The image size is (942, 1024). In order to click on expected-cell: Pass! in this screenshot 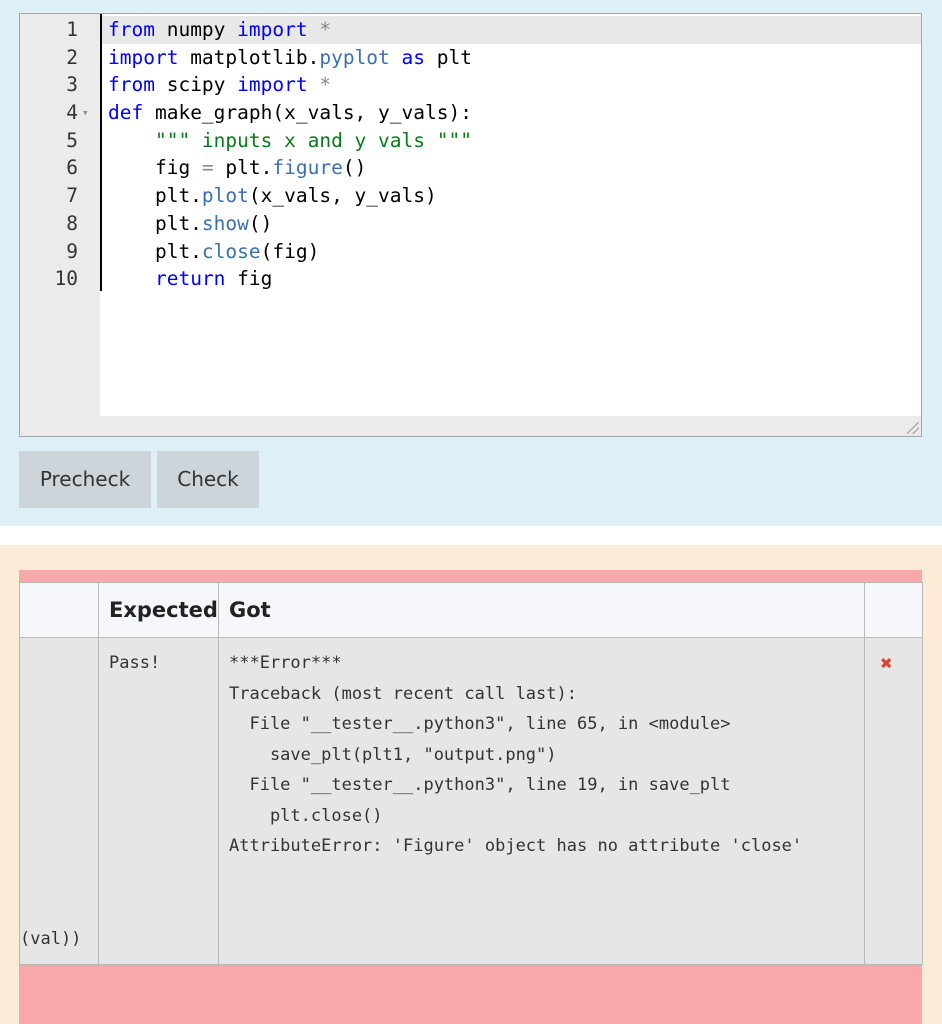, I will do `click(158, 801)`.